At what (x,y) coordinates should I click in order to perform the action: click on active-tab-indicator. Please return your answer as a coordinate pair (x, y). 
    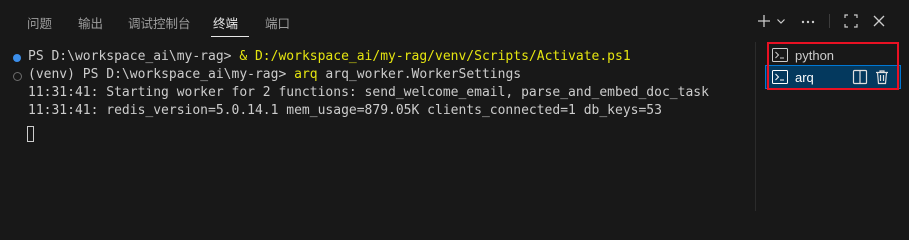
    Looking at the image, I should click on (230, 36).